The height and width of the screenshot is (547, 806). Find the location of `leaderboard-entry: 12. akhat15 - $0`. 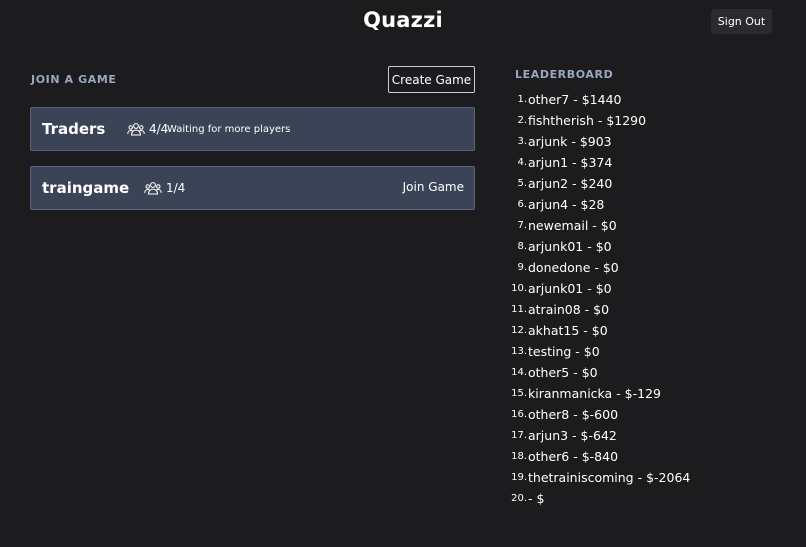

leaderboard-entry: 12. akhat15 - $0 is located at coordinates (598, 330).